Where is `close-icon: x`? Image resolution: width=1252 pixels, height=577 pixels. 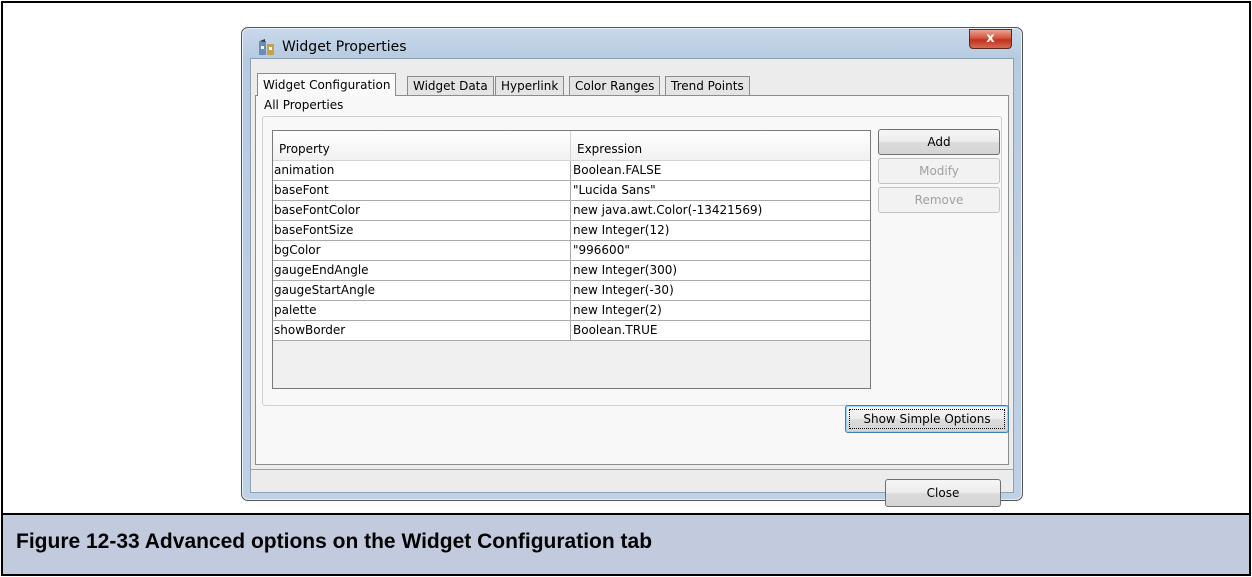
close-icon: x is located at coordinates (990, 38).